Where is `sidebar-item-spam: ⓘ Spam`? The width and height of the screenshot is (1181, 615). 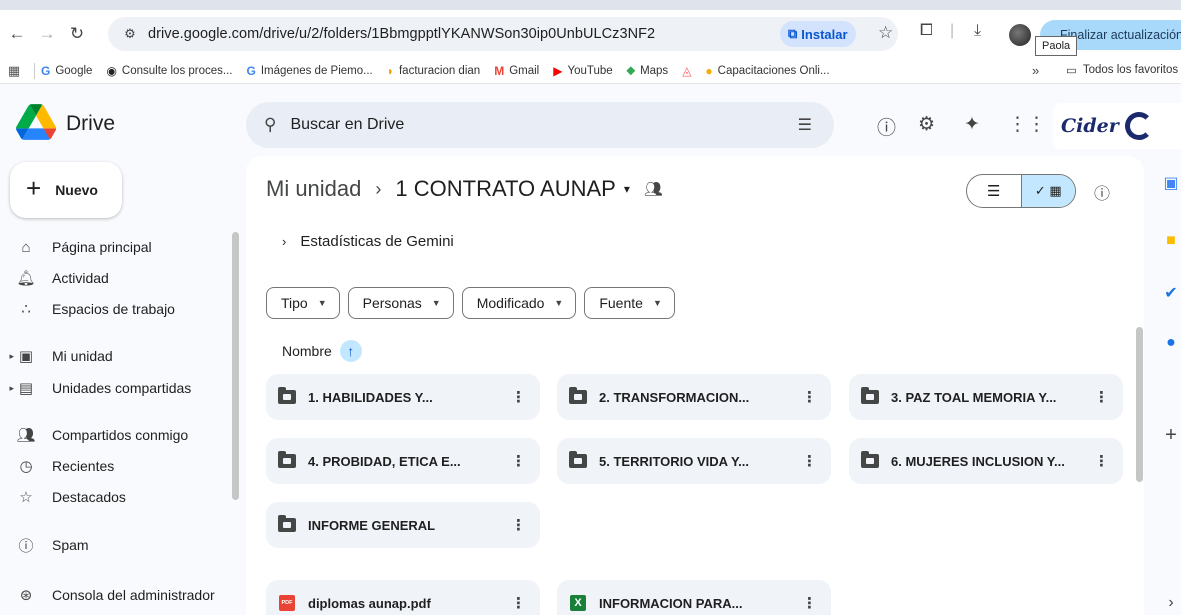
sidebar-item-spam: ⓘ Spam is located at coordinates (116, 545).